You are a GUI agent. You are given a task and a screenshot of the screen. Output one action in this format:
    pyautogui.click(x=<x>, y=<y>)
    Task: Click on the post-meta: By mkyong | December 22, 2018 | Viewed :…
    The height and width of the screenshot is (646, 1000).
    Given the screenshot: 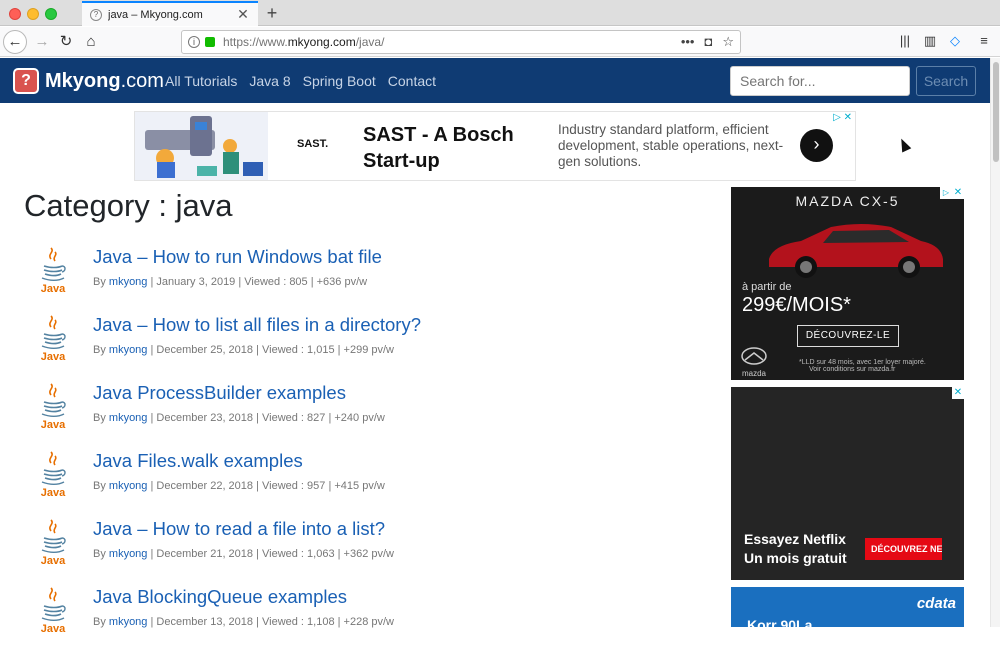 What is the action you would take?
    pyautogui.click(x=239, y=486)
    